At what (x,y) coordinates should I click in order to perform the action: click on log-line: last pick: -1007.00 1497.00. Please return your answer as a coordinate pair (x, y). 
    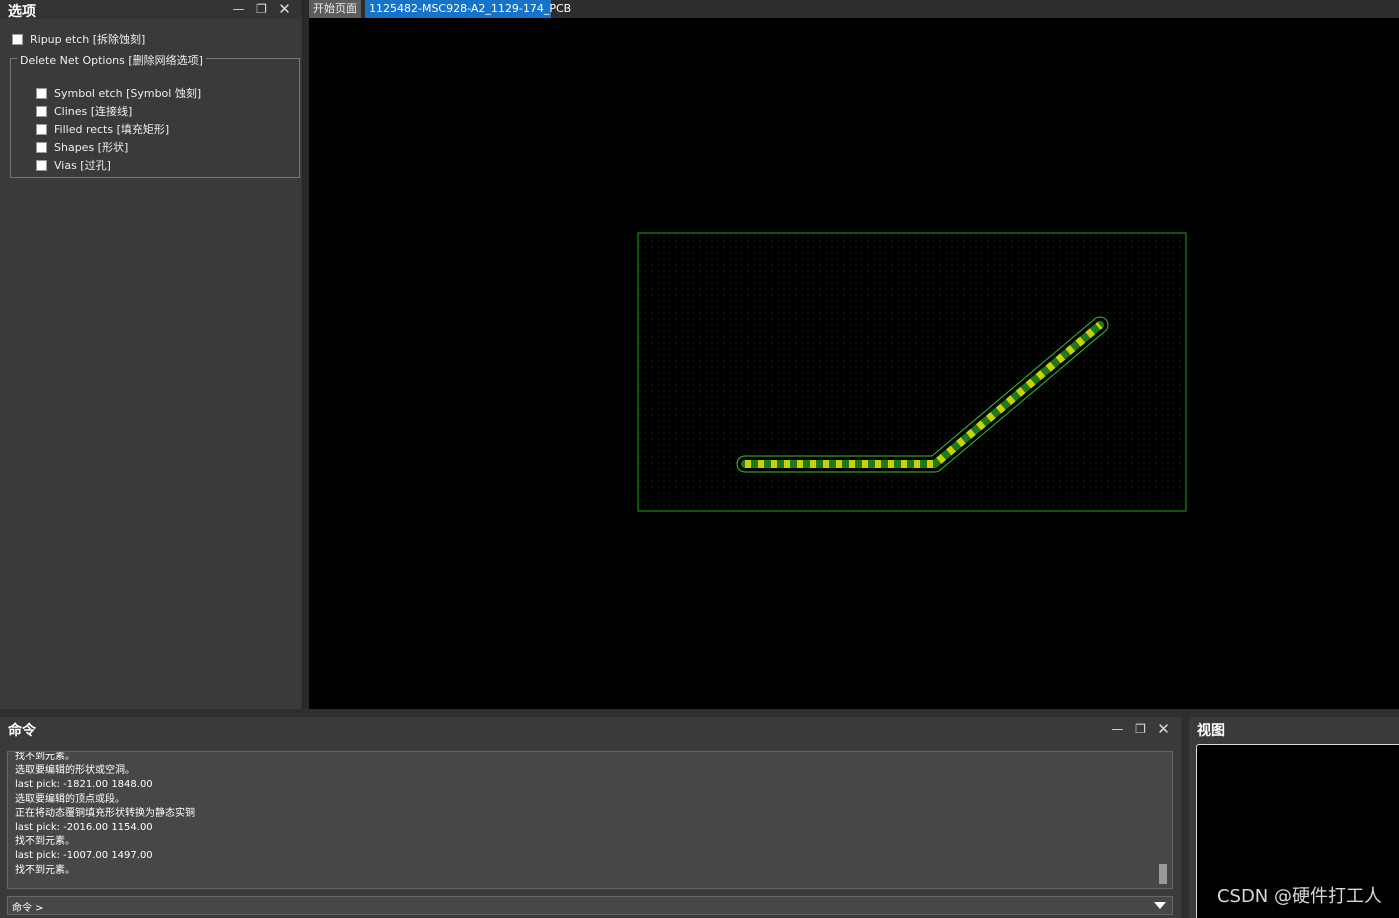
    Looking at the image, I should click on (84, 856).